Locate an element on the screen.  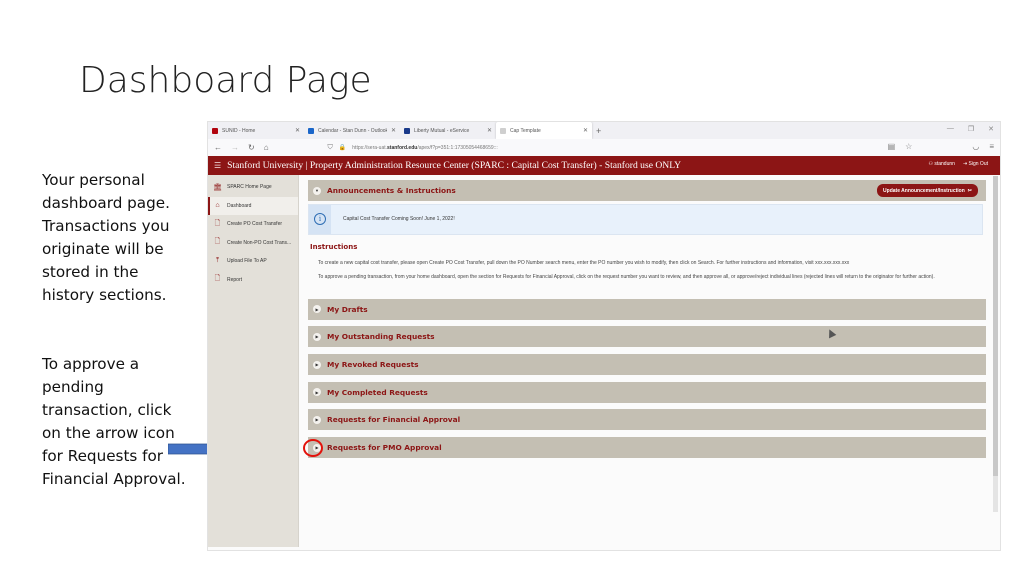
browser-tab: Calendar - Stan Dunn - Outlook ✕ is located at coordinates (352, 130).